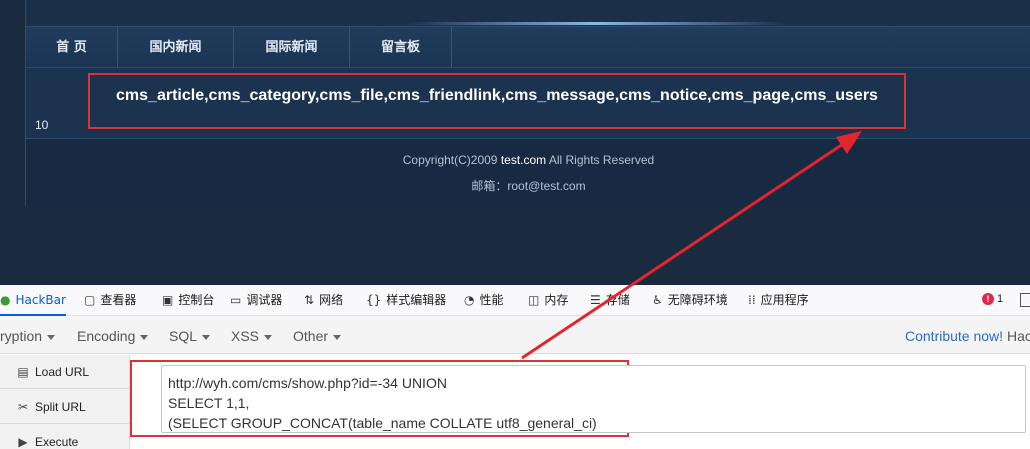  I want to click on tab-debugger: ▭ 调试器, so click(256, 300).